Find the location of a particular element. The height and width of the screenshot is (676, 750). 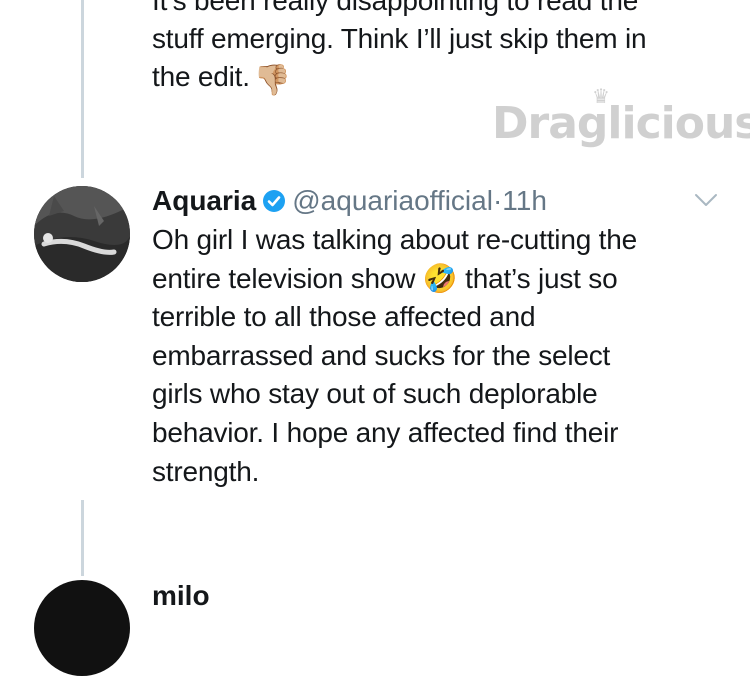

tweet-header: Aquaria @aquariaofficial·11h is located at coordinates (349, 201).